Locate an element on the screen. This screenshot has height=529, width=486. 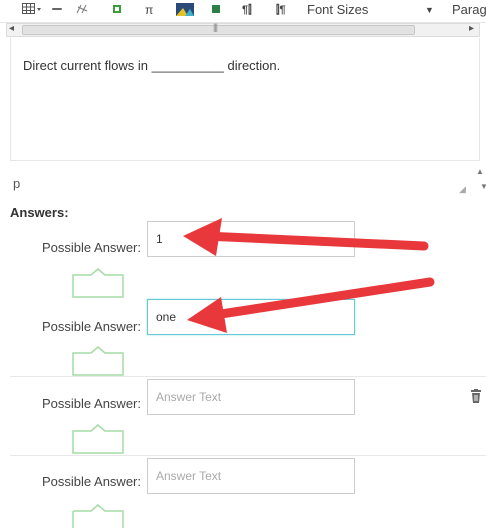
scroll-down-icon: ▼ is located at coordinates (483, 186).